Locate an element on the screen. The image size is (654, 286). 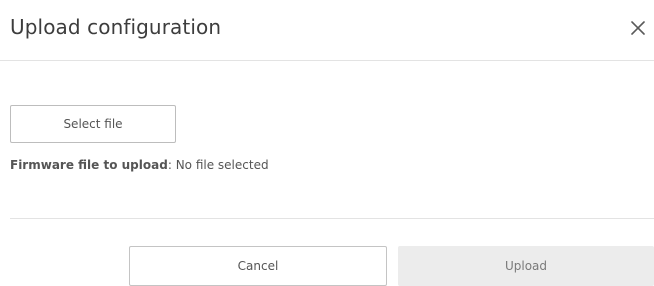
cancel-button: Cancel is located at coordinates (258, 266).